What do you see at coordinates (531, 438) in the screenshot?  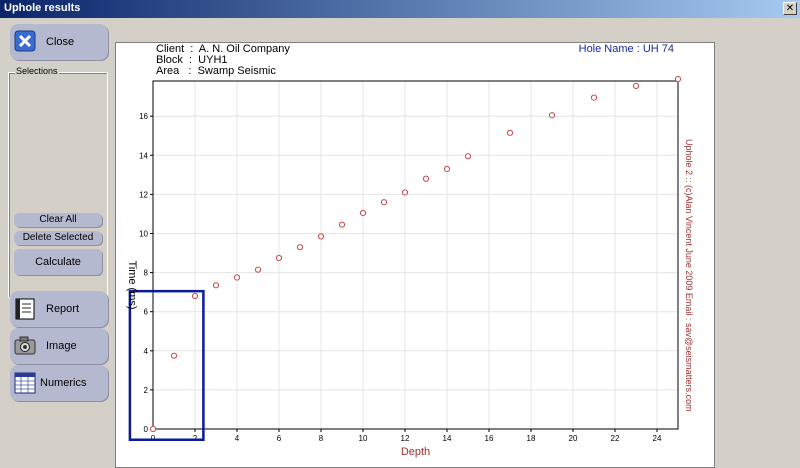 I see `x-tick-label: 18` at bounding box center [531, 438].